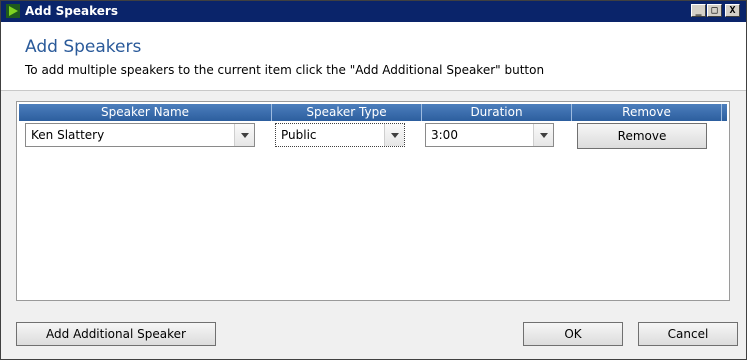 This screenshot has height=360, width=747. Describe the element at coordinates (732, 10) in the screenshot. I see `close-button: X` at that location.